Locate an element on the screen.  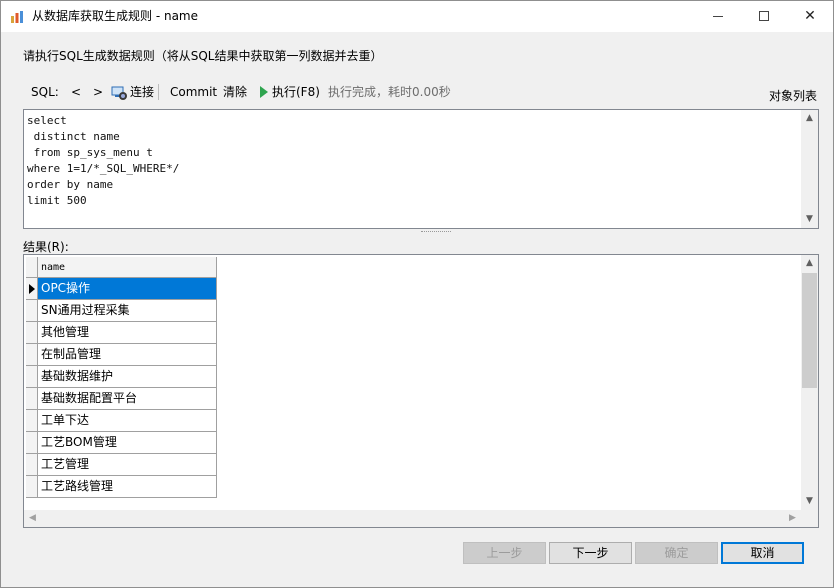
table-row: 基础数据维护 is located at coordinates (121, 377).